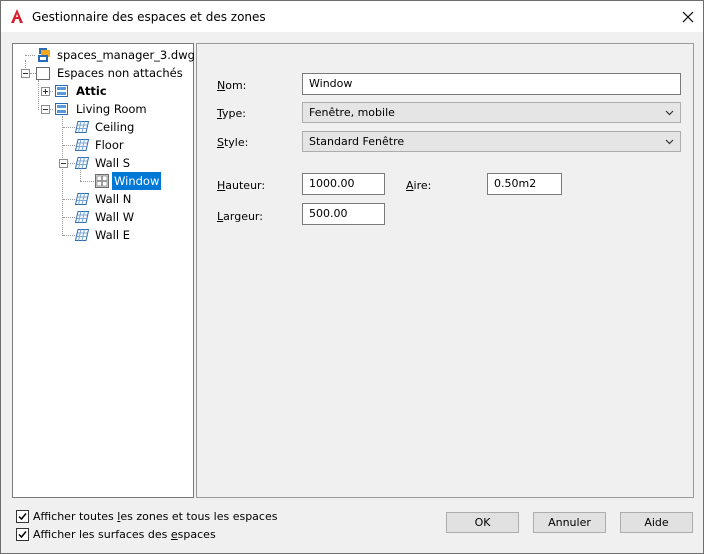 The height and width of the screenshot is (554, 704). I want to click on cancel-button: Annuler, so click(569, 522).